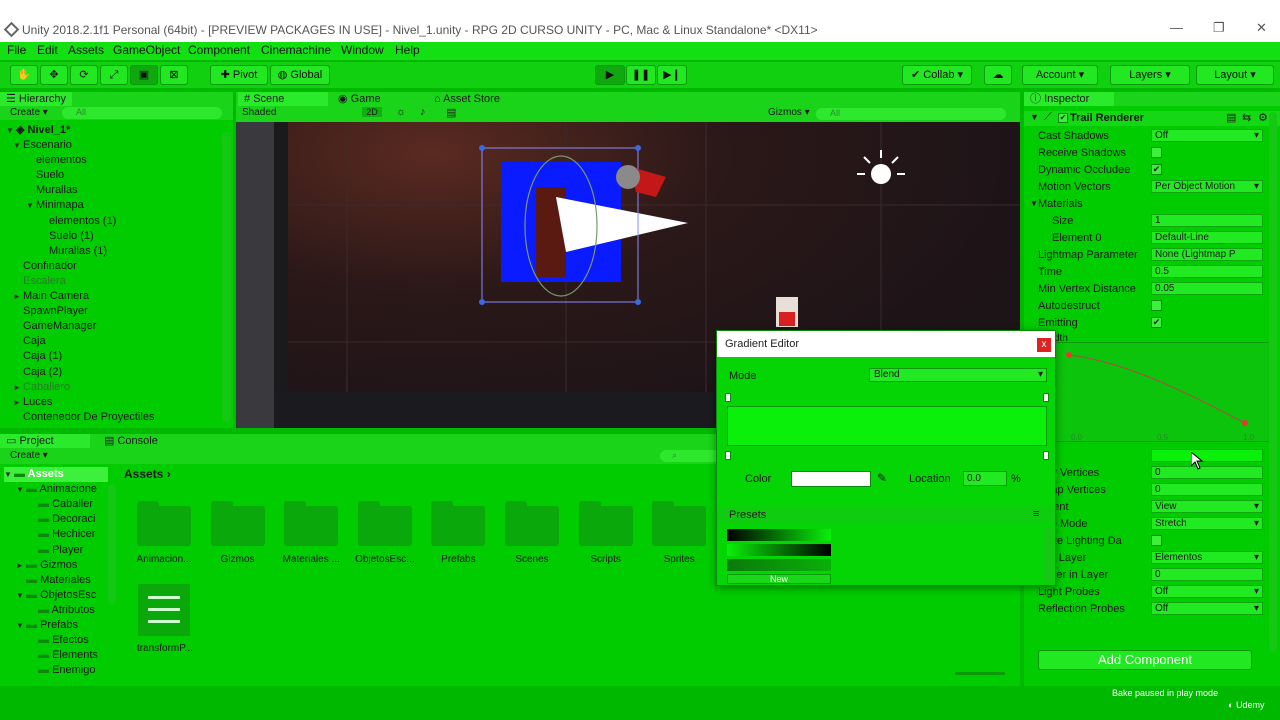 This screenshot has height=720, width=1280. Describe the element at coordinates (672, 75) in the screenshot. I see `step-button: ▶❙` at that location.